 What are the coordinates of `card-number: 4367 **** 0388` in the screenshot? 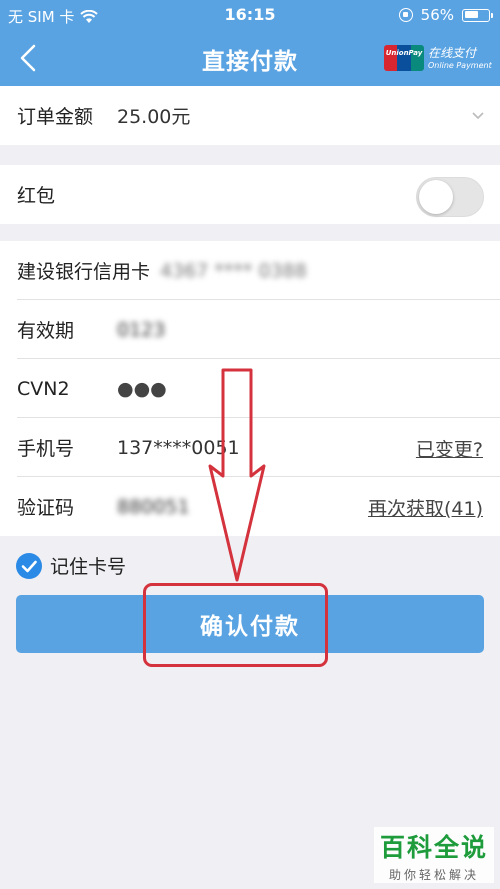 It's located at (233, 270).